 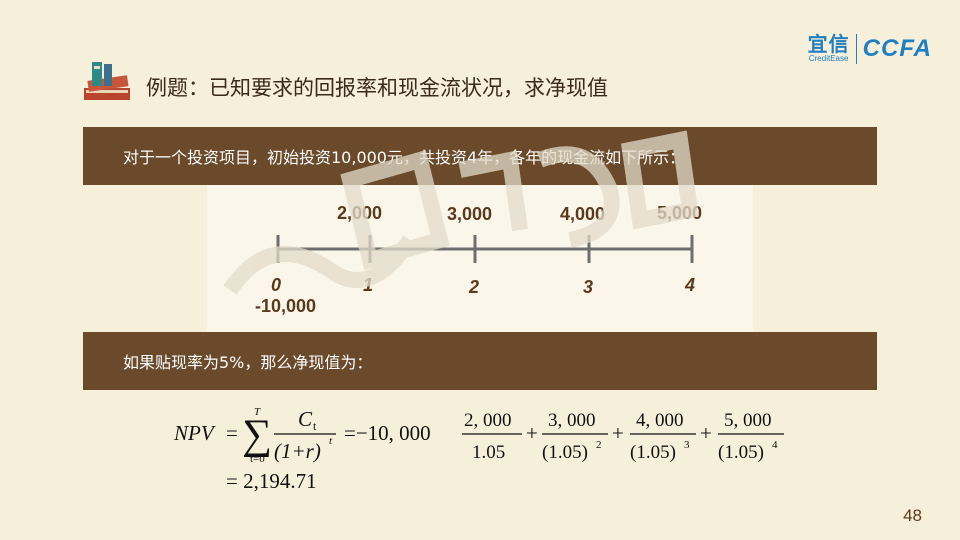 What do you see at coordinates (690, 285) in the screenshot?
I see `year-4: 4` at bounding box center [690, 285].